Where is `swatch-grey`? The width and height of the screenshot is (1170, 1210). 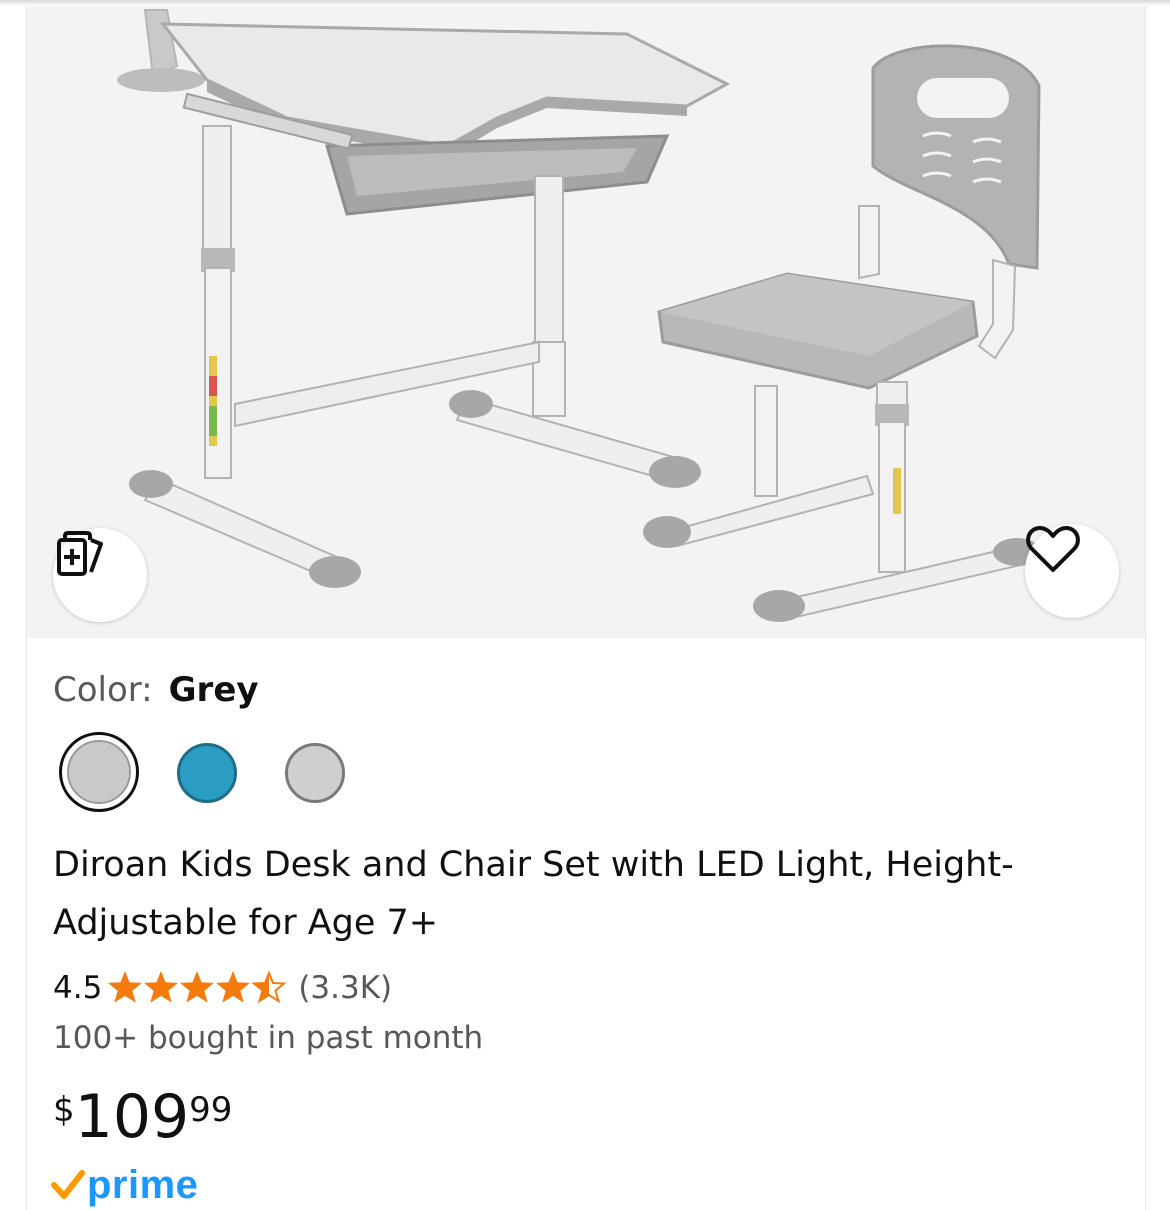
swatch-grey is located at coordinates (315, 773).